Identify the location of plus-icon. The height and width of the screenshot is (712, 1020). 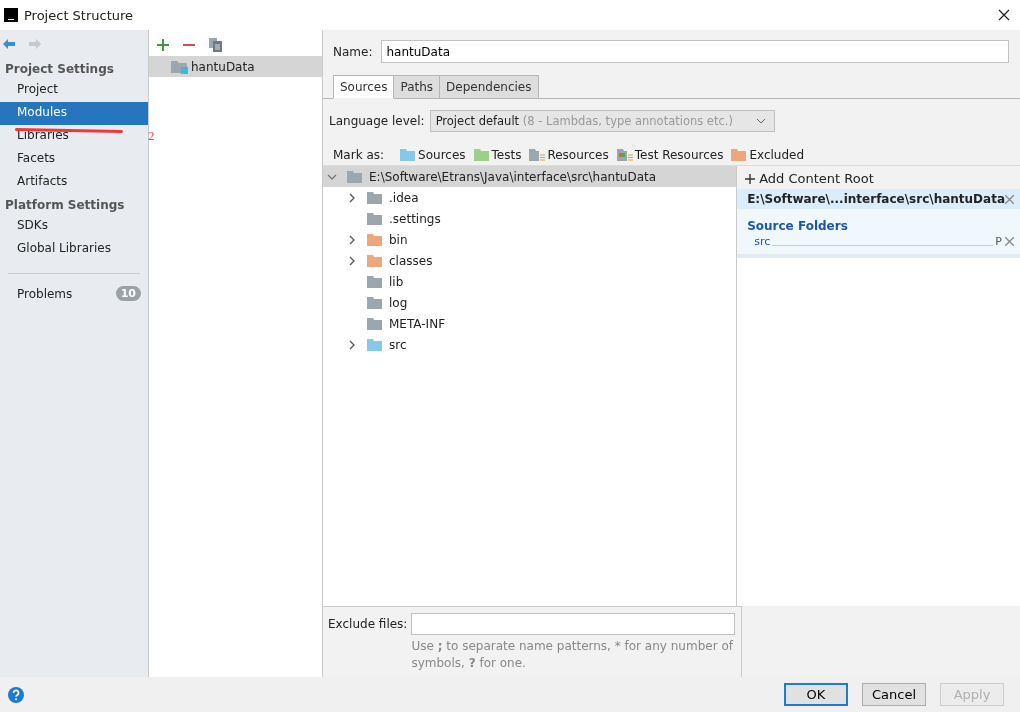
(750, 178).